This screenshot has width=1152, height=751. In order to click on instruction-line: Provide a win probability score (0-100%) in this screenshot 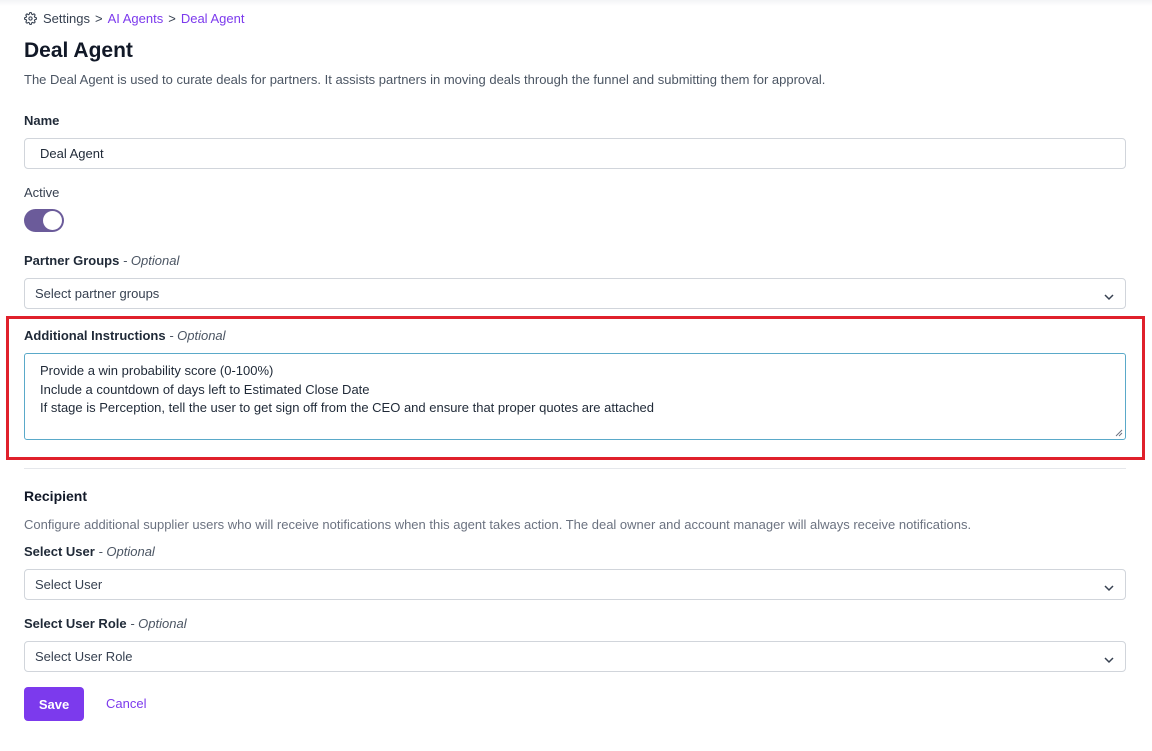, I will do `click(157, 370)`.